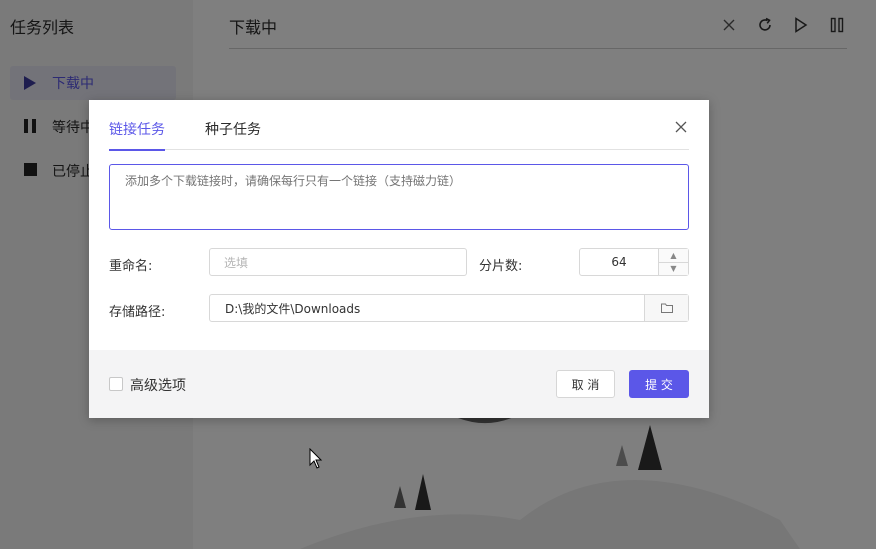  What do you see at coordinates (236, 262) in the screenshot?
I see `rename-placeholder: 选填` at bounding box center [236, 262].